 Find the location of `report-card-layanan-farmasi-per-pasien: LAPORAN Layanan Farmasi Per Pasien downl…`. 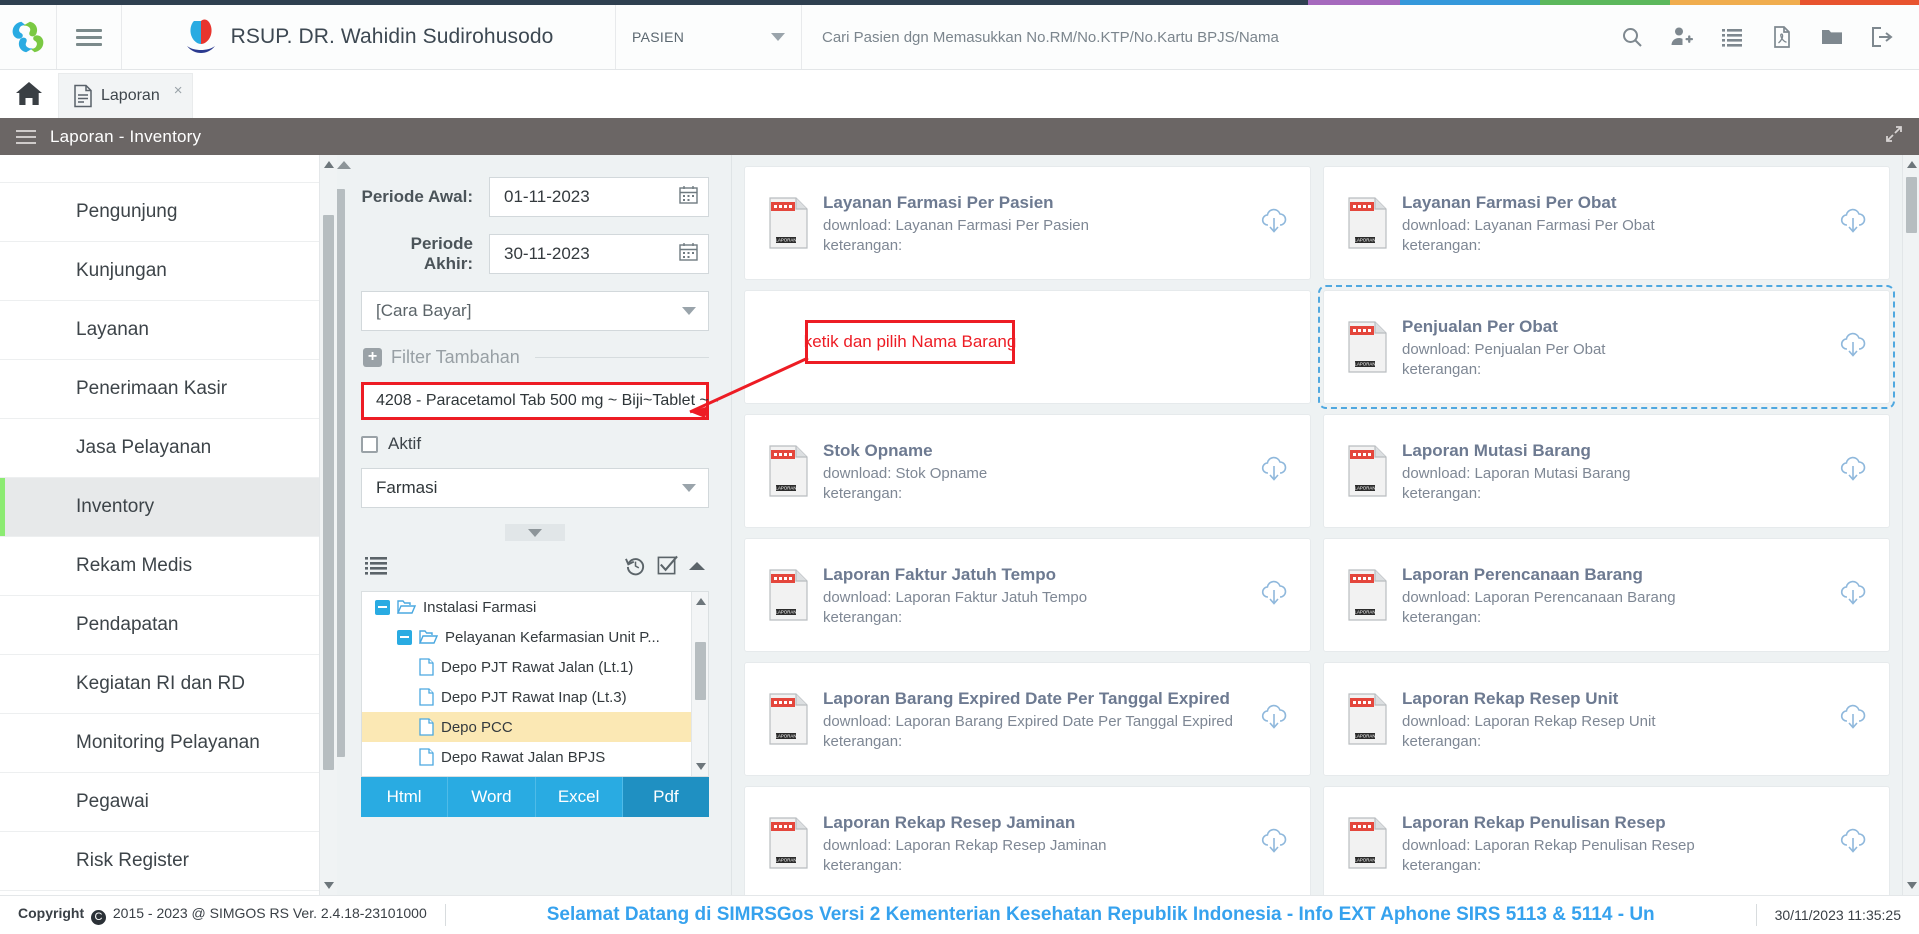

report-card-layanan-farmasi-per-pasien: LAPORAN Layanan Farmasi Per Pasien downl… is located at coordinates (1027, 223).